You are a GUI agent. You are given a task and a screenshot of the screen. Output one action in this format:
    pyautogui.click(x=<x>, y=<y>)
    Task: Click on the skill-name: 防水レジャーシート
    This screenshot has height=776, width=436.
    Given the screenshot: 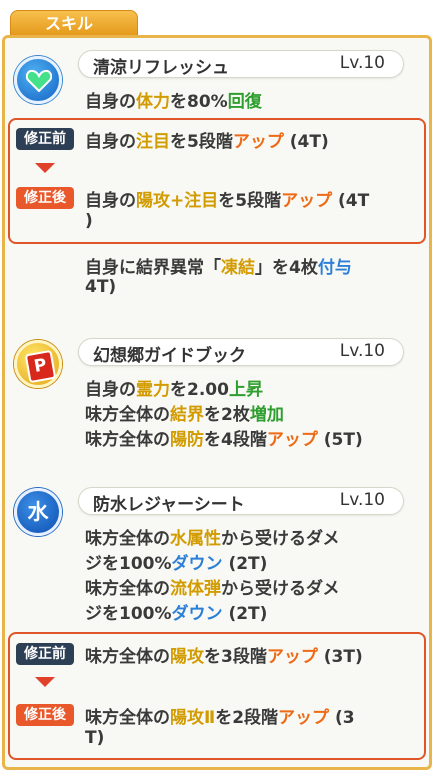 What is the action you would take?
    pyautogui.click(x=169, y=505)
    